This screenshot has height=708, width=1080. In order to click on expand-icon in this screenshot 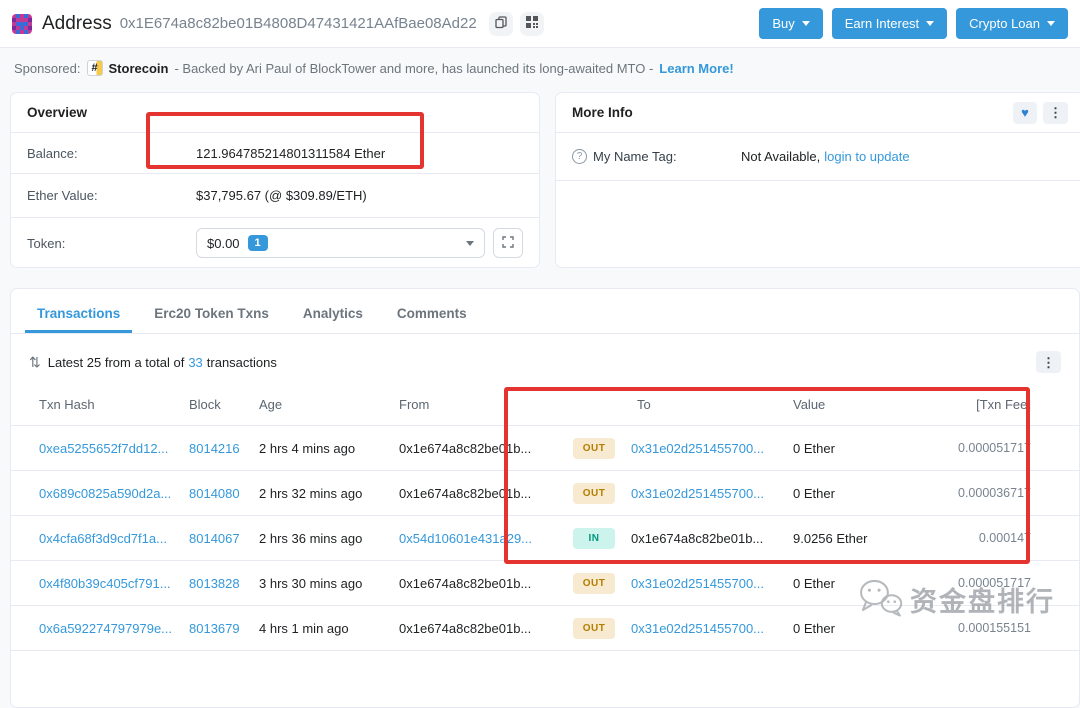, I will do `click(508, 243)`.